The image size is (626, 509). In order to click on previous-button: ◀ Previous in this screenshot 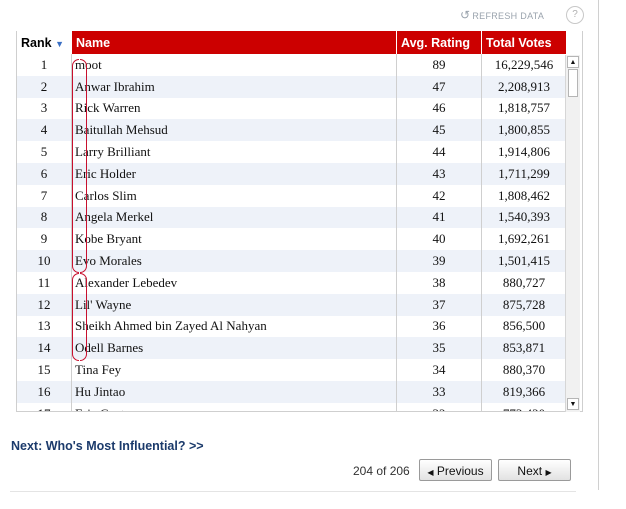, I will do `click(455, 470)`.